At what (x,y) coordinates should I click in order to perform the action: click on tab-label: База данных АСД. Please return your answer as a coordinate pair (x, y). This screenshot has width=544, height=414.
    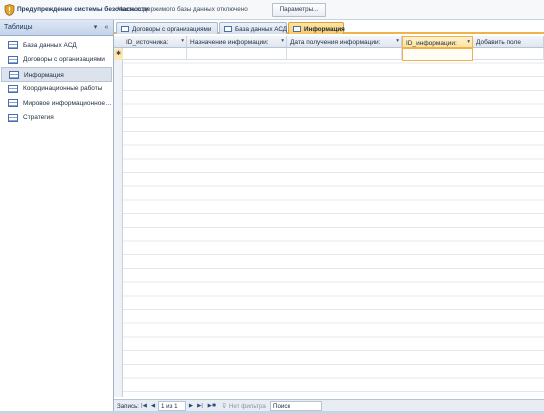
    Looking at the image, I should click on (261, 29).